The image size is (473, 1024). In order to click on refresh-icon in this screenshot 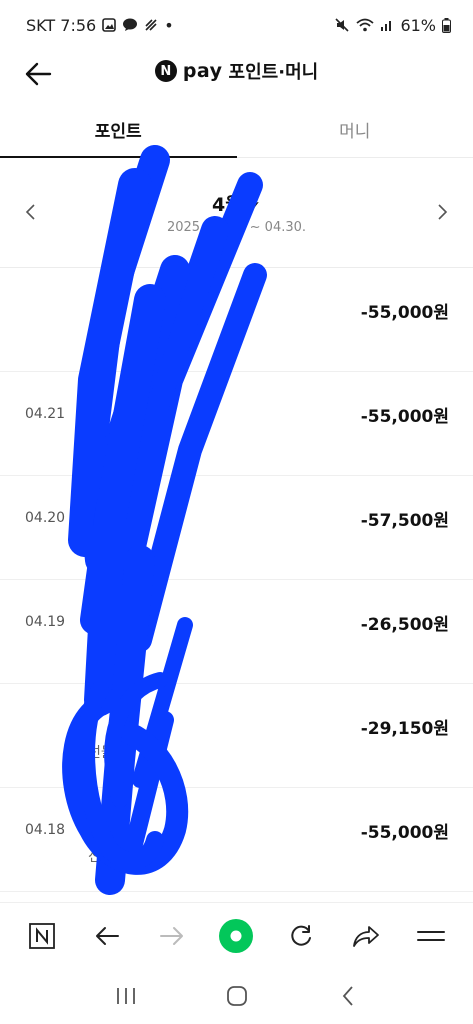, I will do `click(301, 935)`.